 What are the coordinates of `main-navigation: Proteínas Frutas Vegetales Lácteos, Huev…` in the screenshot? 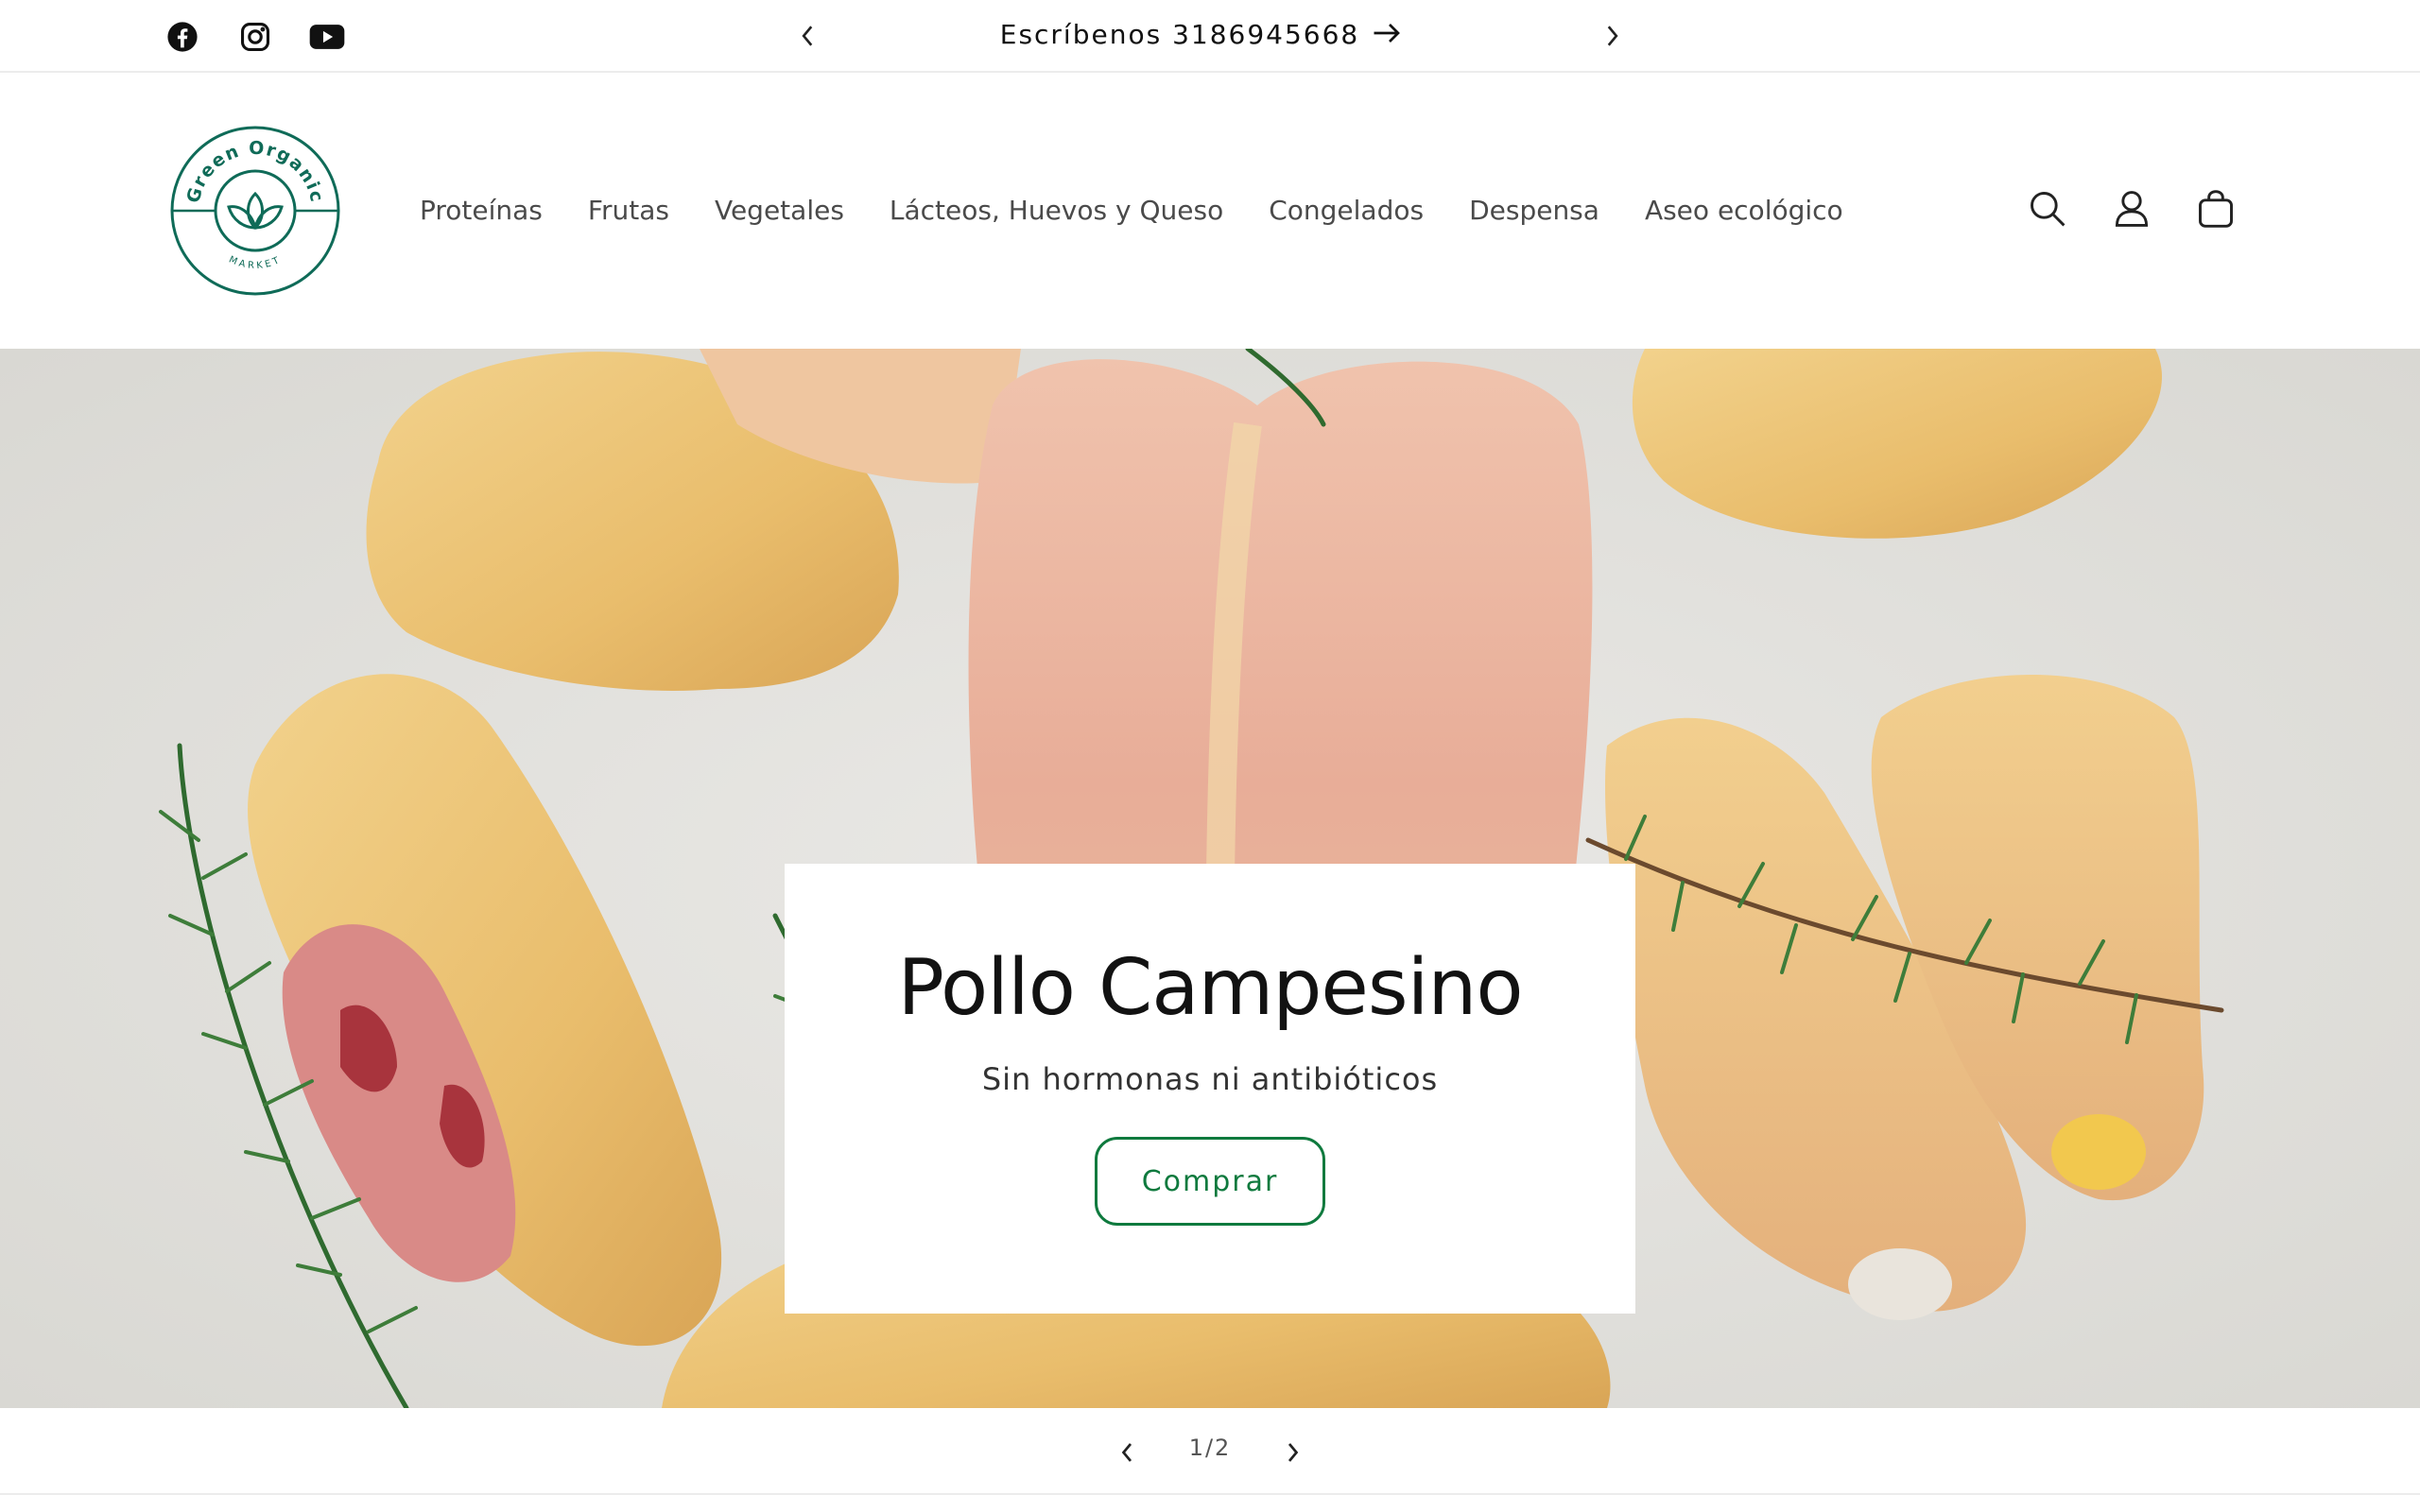 It's located at (1131, 209).